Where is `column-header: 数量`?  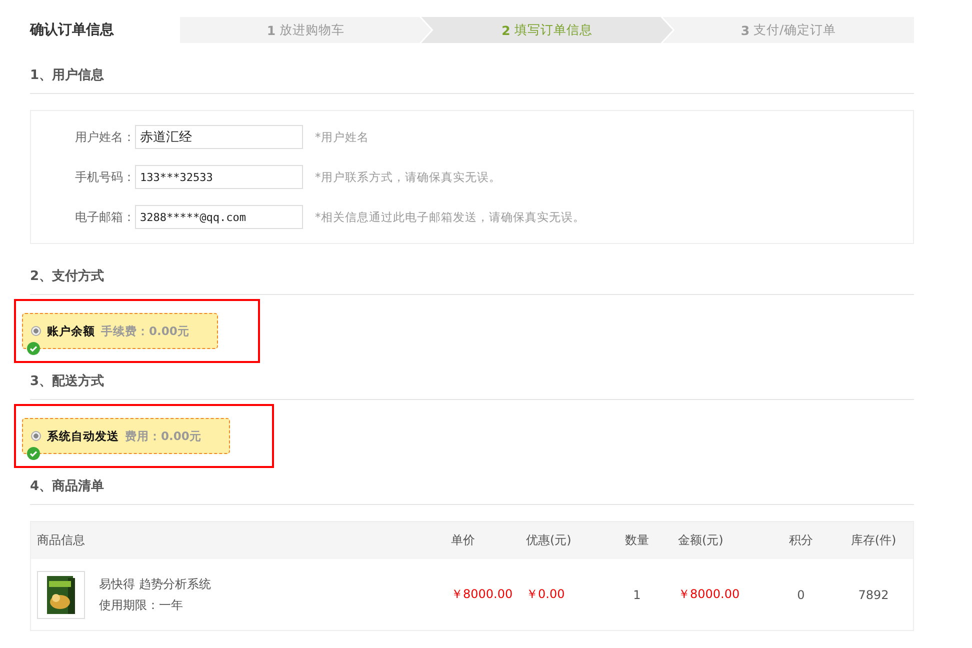 column-header: 数量 is located at coordinates (637, 540).